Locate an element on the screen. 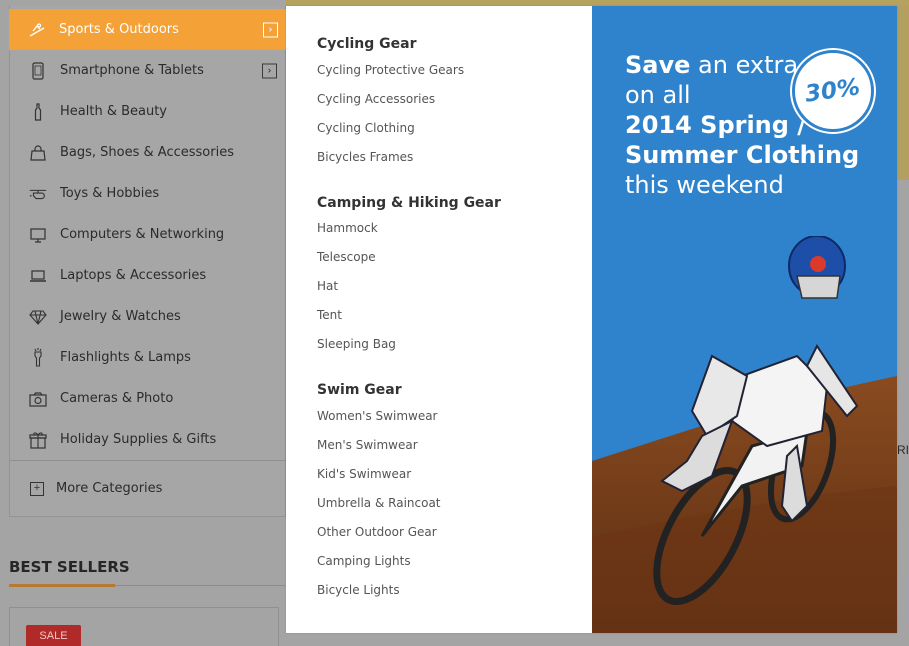 The image size is (909, 646). plus-box-icon: + is located at coordinates (37, 488).